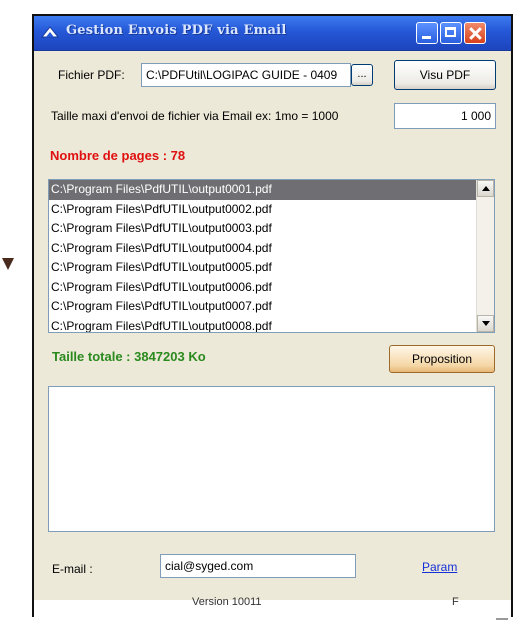 This screenshot has height=632, width=530. What do you see at coordinates (451, 33) in the screenshot?
I see `maximize-icon` at bounding box center [451, 33].